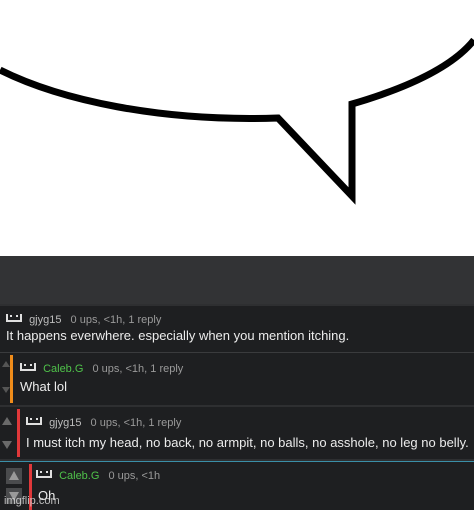  I want to click on imgflip-watermark: imgflip.com, so click(32, 501).